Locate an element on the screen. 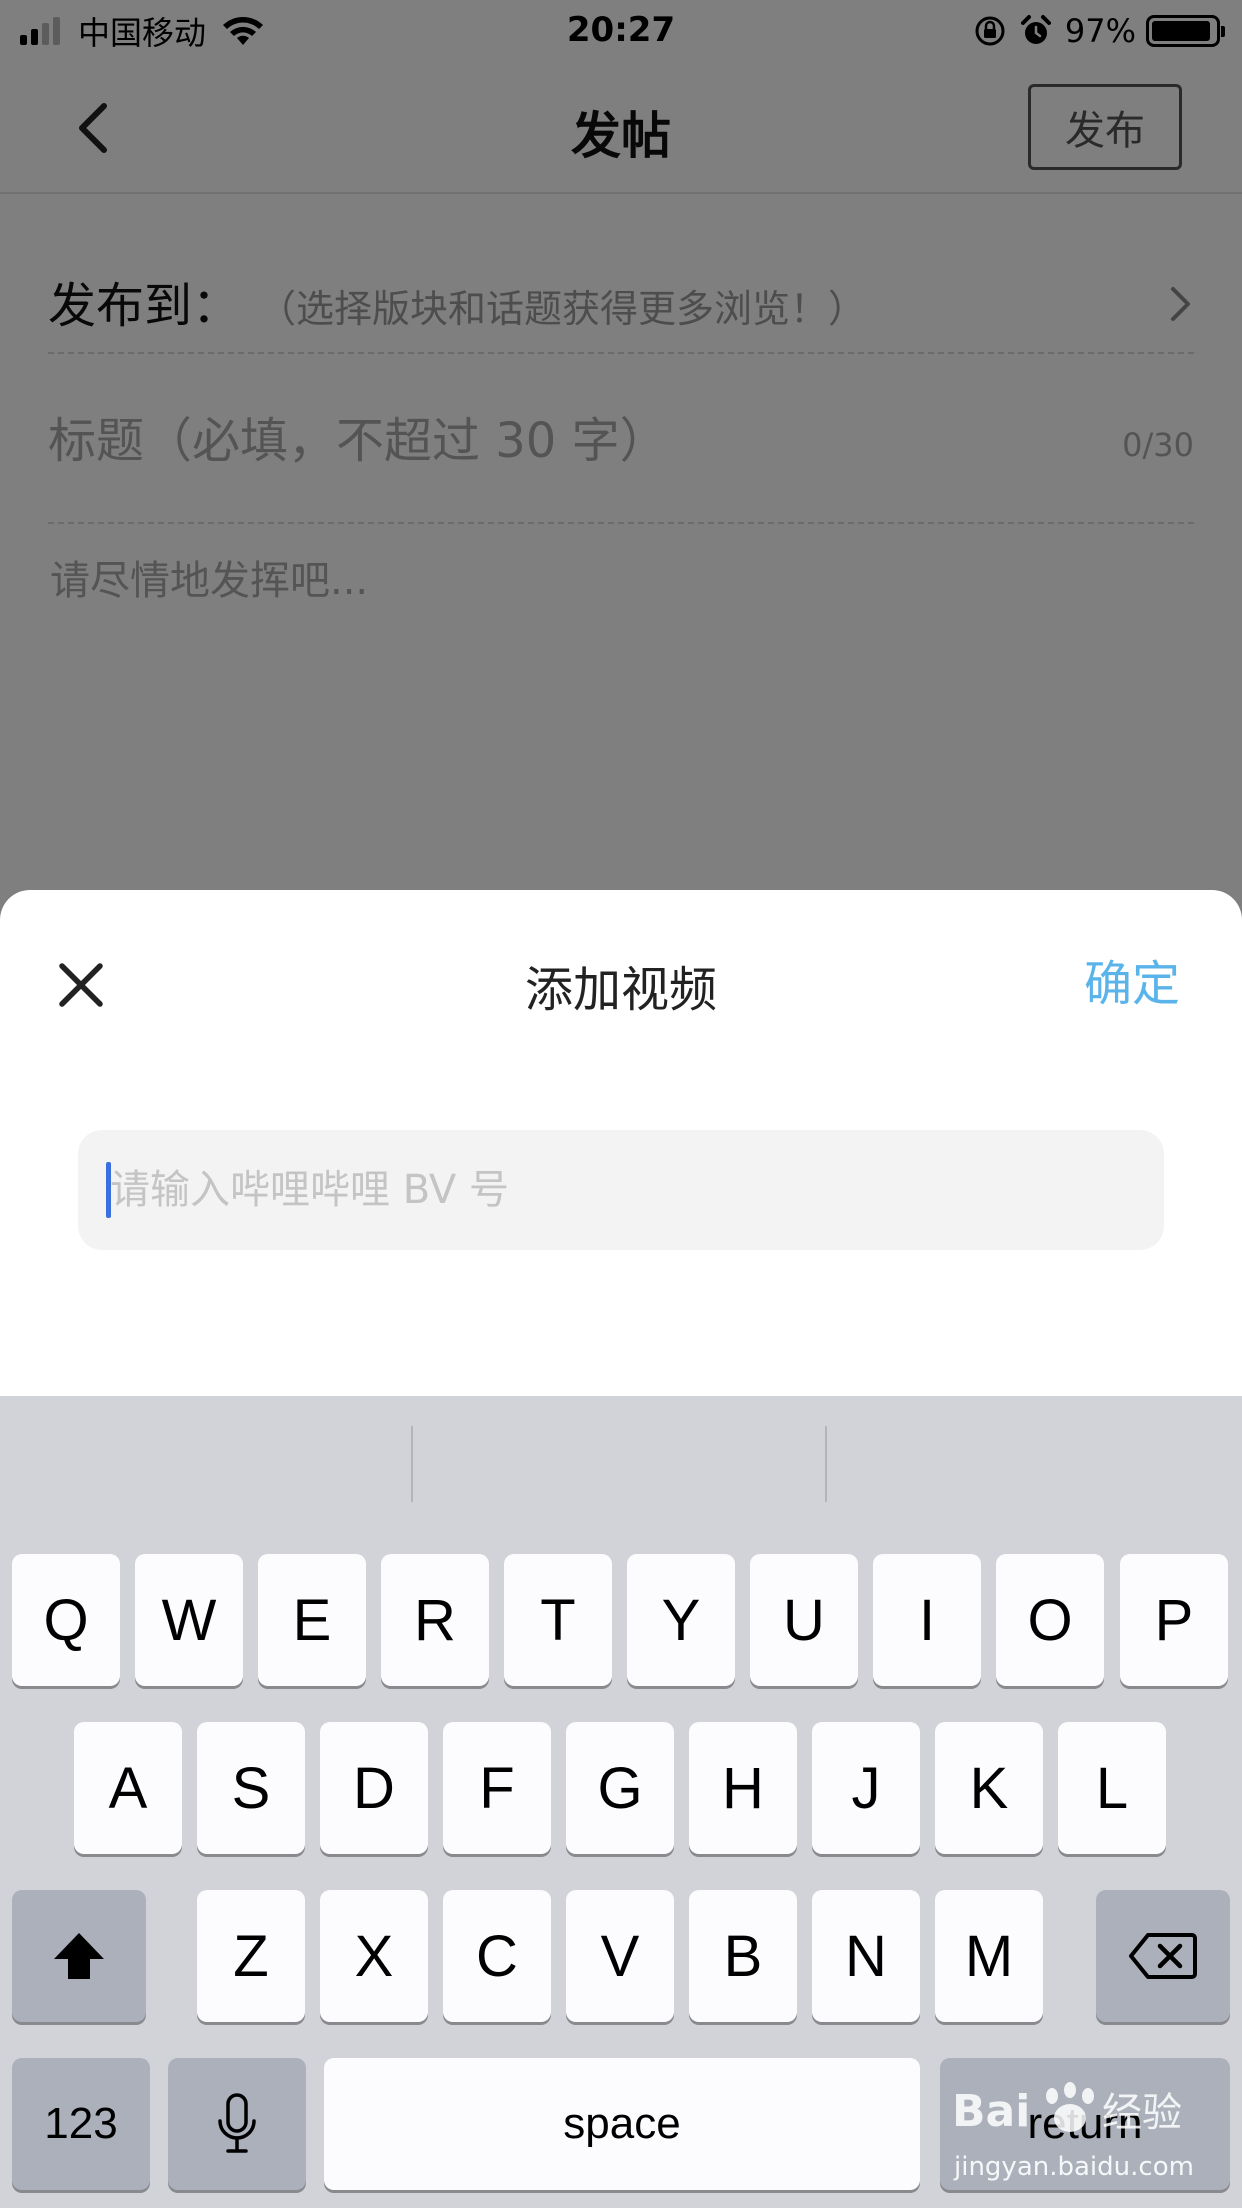 This screenshot has height=2208, width=1242. svg-text: Bai is located at coordinates (991, 2111).